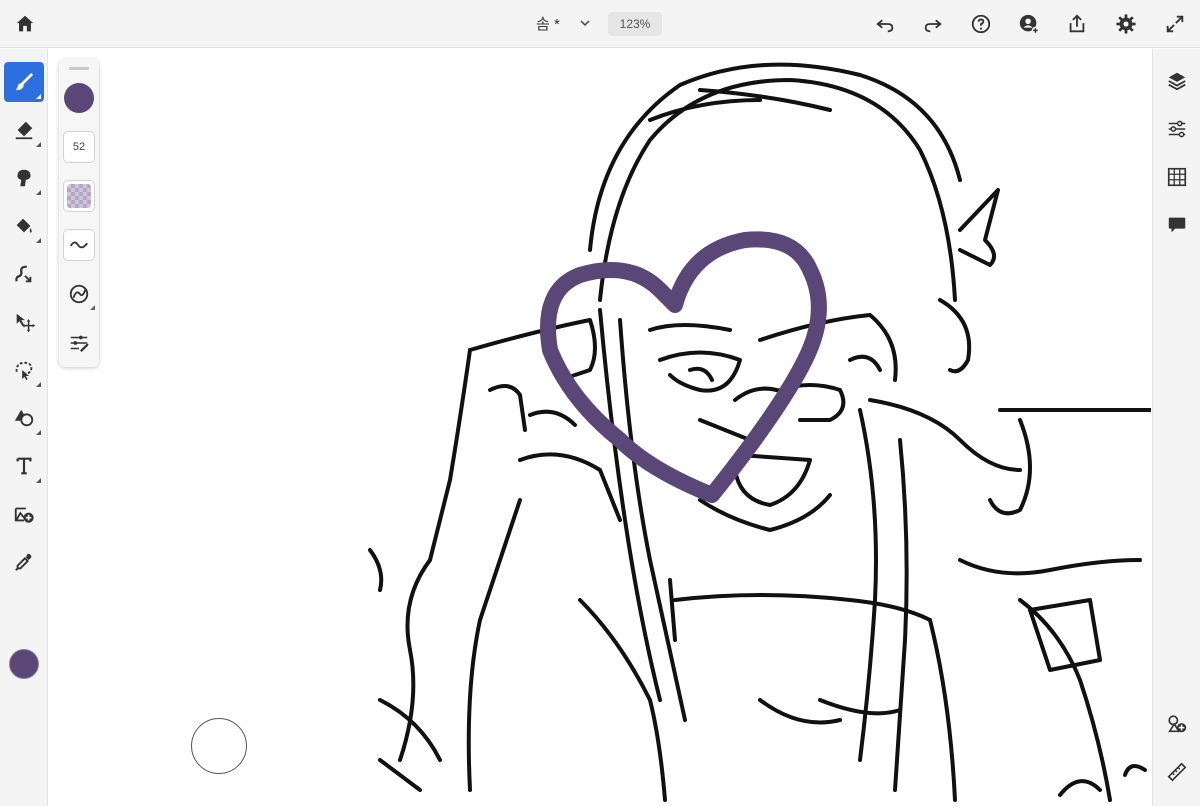  I want to click on settings-button, so click(1126, 24).